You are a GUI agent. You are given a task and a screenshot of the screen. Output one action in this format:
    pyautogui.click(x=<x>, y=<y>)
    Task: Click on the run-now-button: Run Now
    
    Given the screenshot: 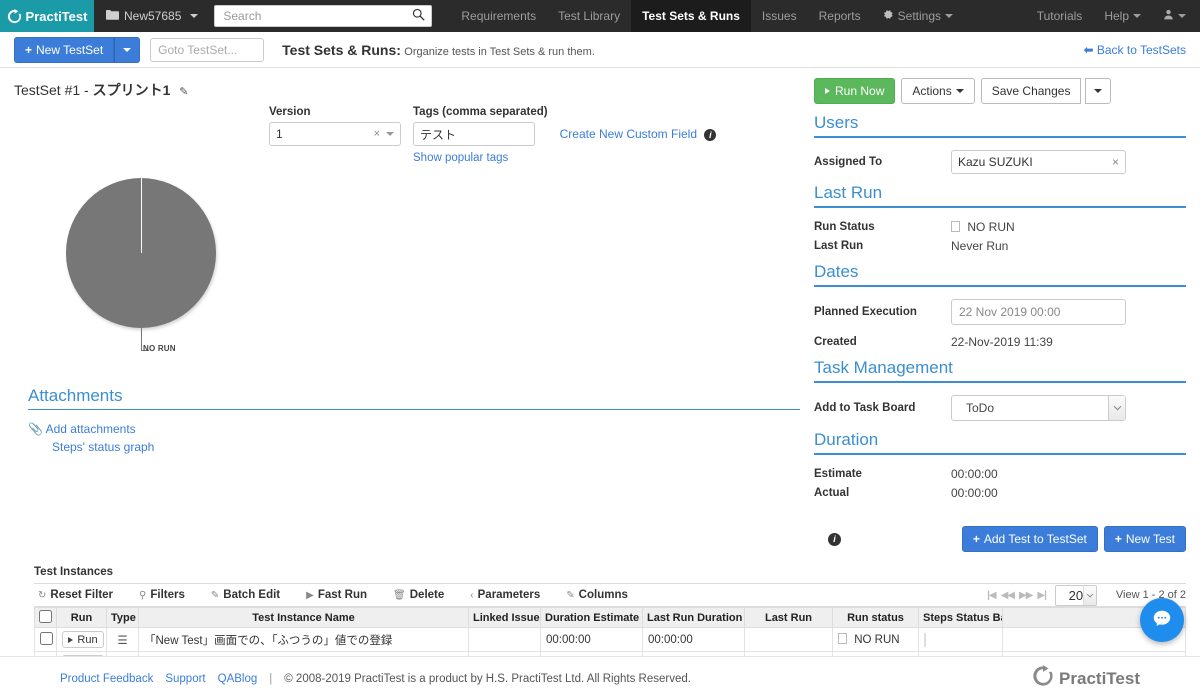 What is the action you would take?
    pyautogui.click(x=855, y=91)
    